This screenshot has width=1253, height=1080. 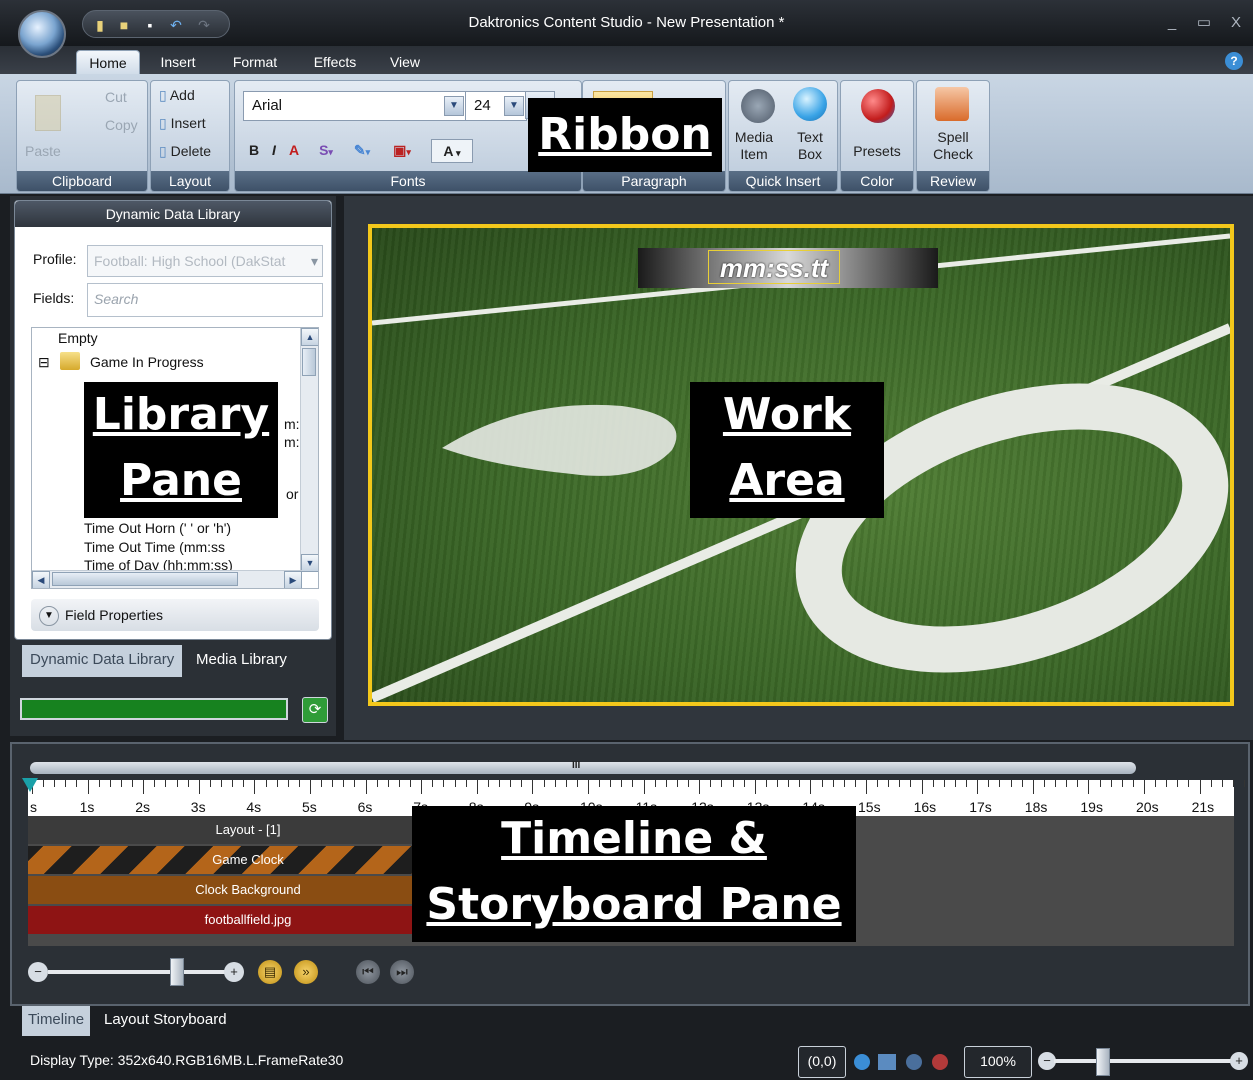 What do you see at coordinates (774, 267) in the screenshot?
I see `game-clock-text: mm:ss.tt` at bounding box center [774, 267].